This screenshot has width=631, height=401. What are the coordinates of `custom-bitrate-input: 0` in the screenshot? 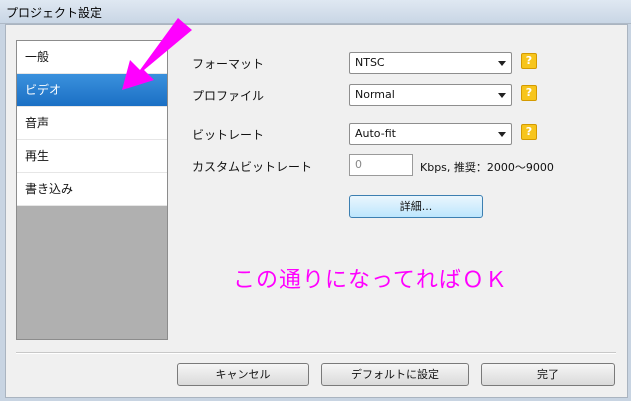 It's located at (381, 165).